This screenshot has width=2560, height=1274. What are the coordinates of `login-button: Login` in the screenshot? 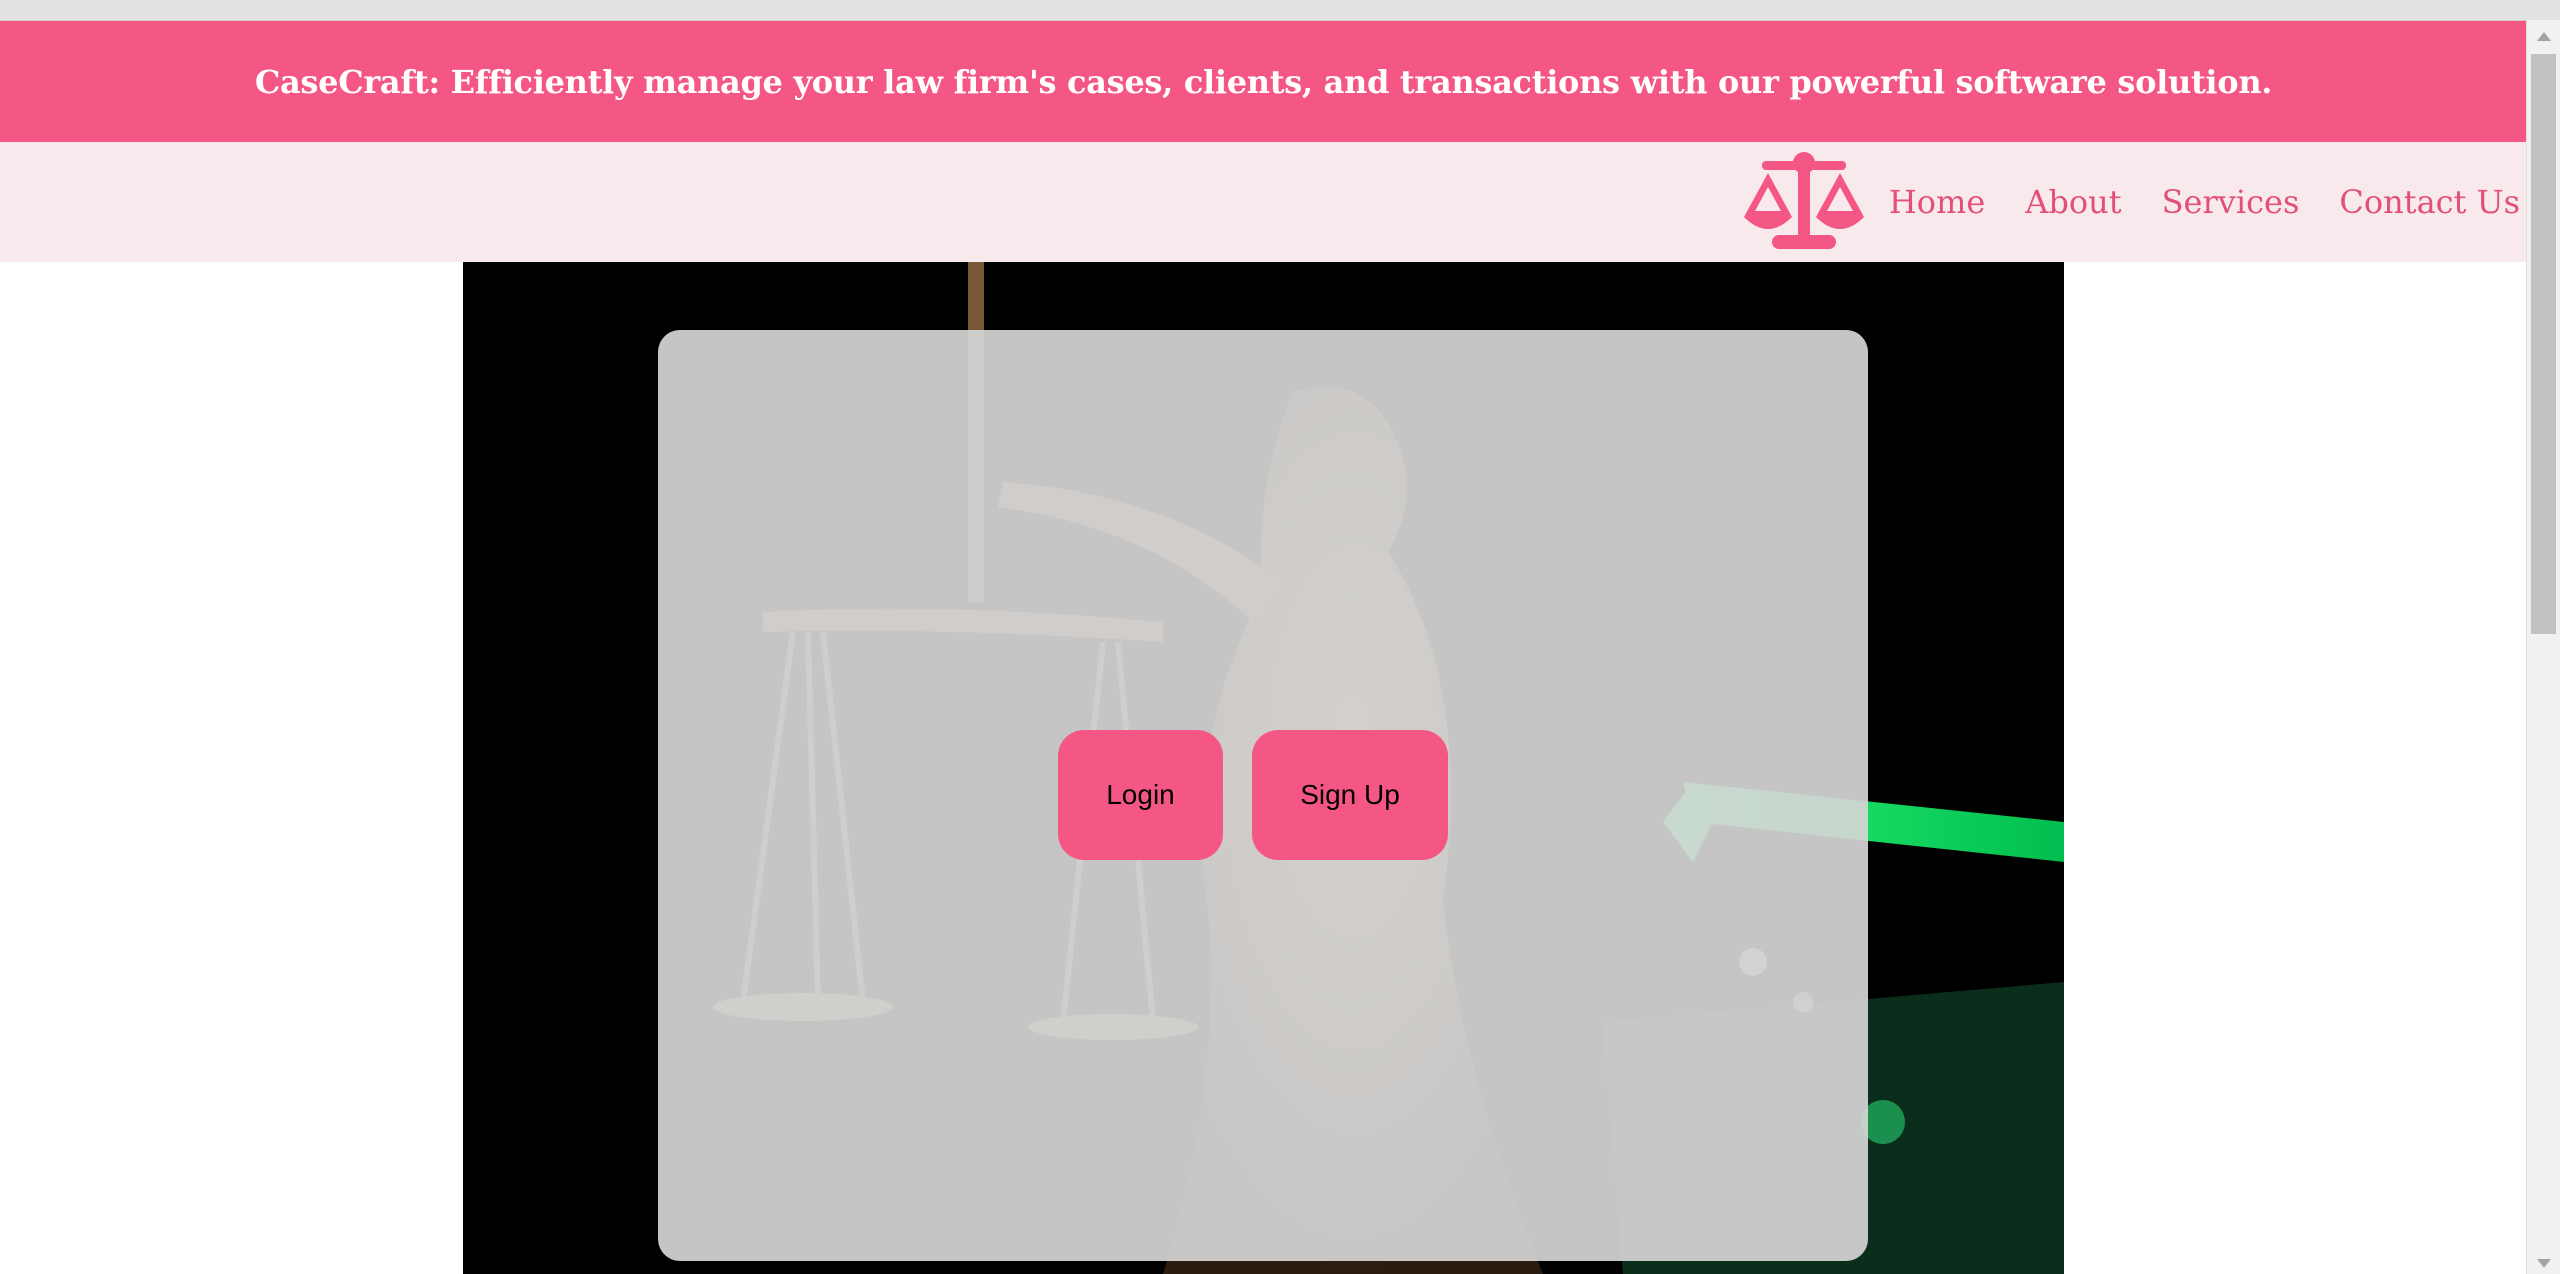 It's located at (1140, 795).